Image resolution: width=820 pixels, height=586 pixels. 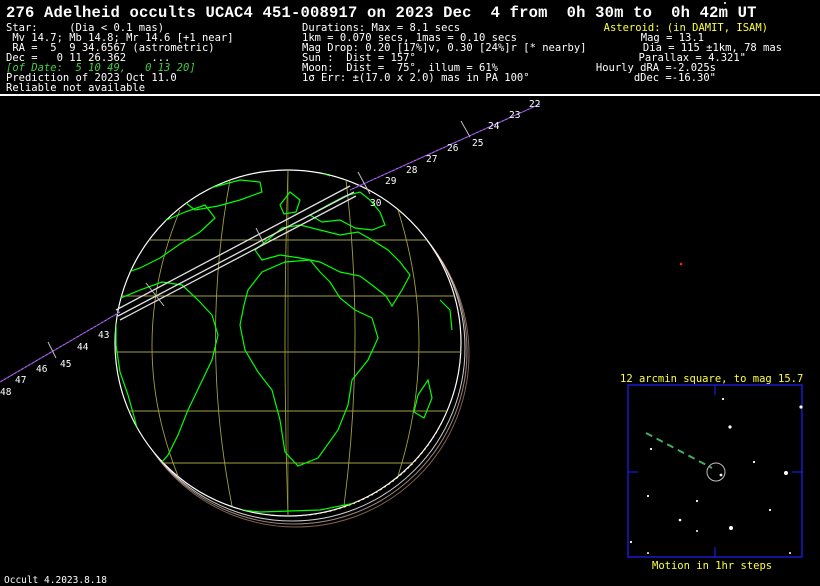 What do you see at coordinates (83, 347) in the screenshot?
I see `tick-label-44: 44` at bounding box center [83, 347].